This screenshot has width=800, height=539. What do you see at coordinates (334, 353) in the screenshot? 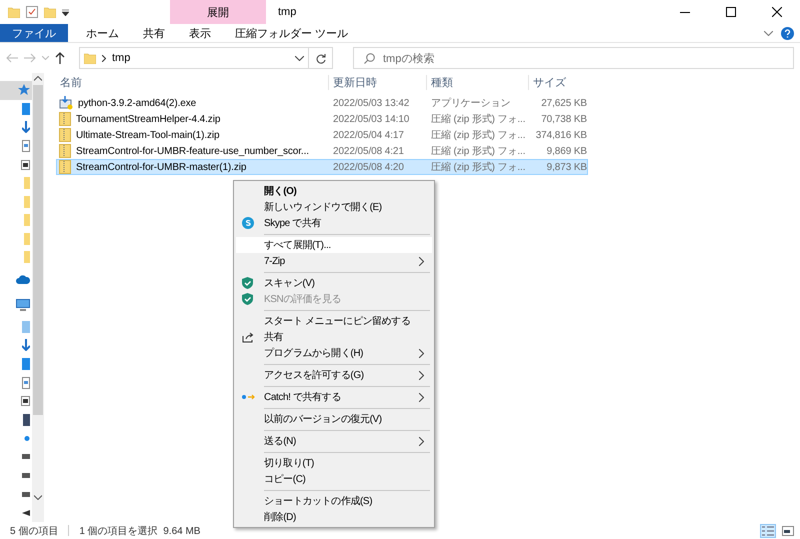
I see `menu-item: プログラムから開く(H)` at bounding box center [334, 353].